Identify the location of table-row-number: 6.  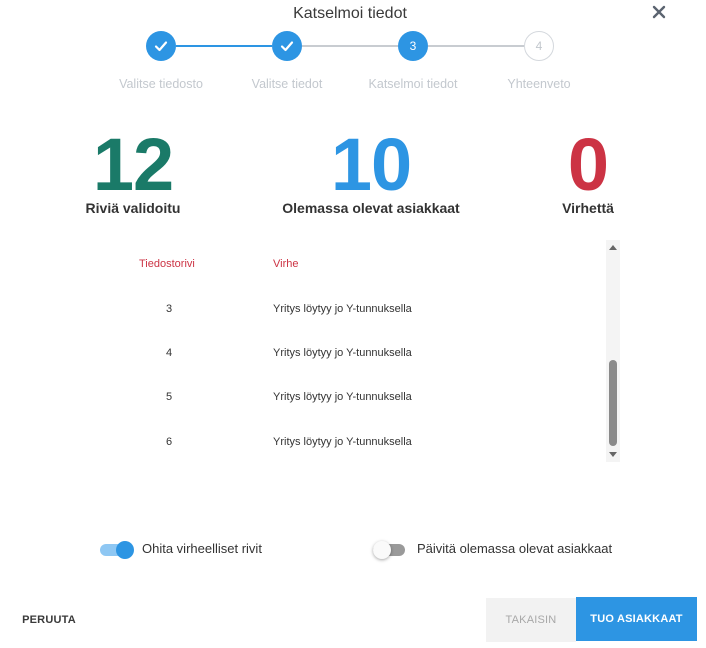
(169, 442).